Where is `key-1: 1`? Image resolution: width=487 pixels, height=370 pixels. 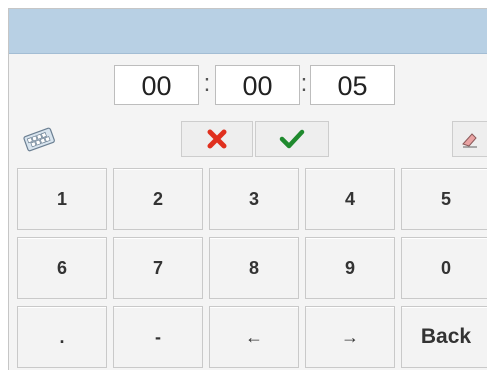 key-1: 1 is located at coordinates (62, 199).